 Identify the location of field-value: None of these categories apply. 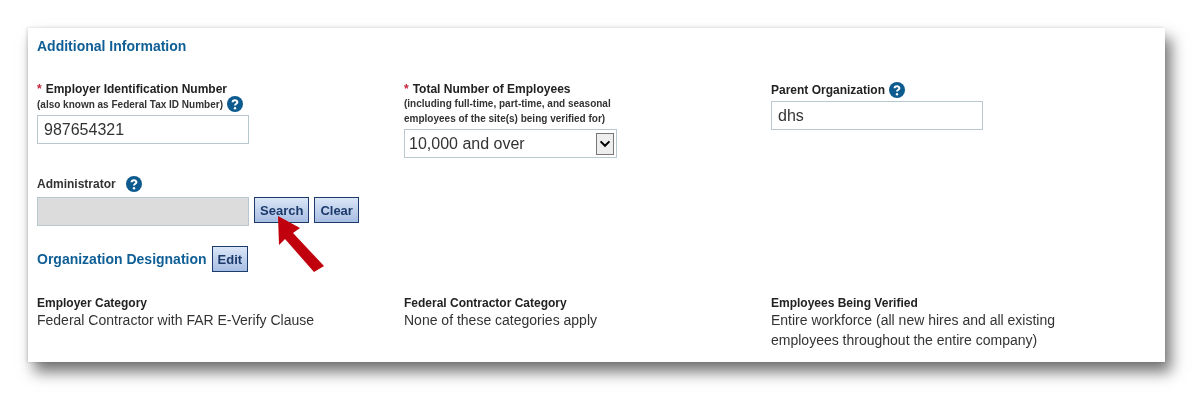
(500, 320).